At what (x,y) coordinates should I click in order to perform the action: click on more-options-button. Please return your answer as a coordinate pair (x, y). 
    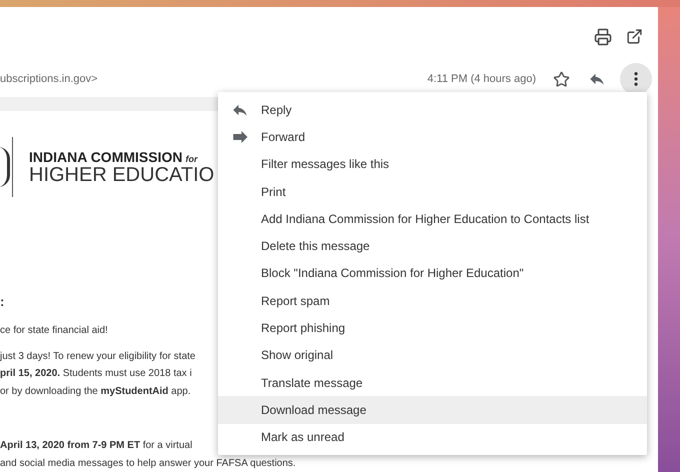
    Looking at the image, I should click on (636, 79).